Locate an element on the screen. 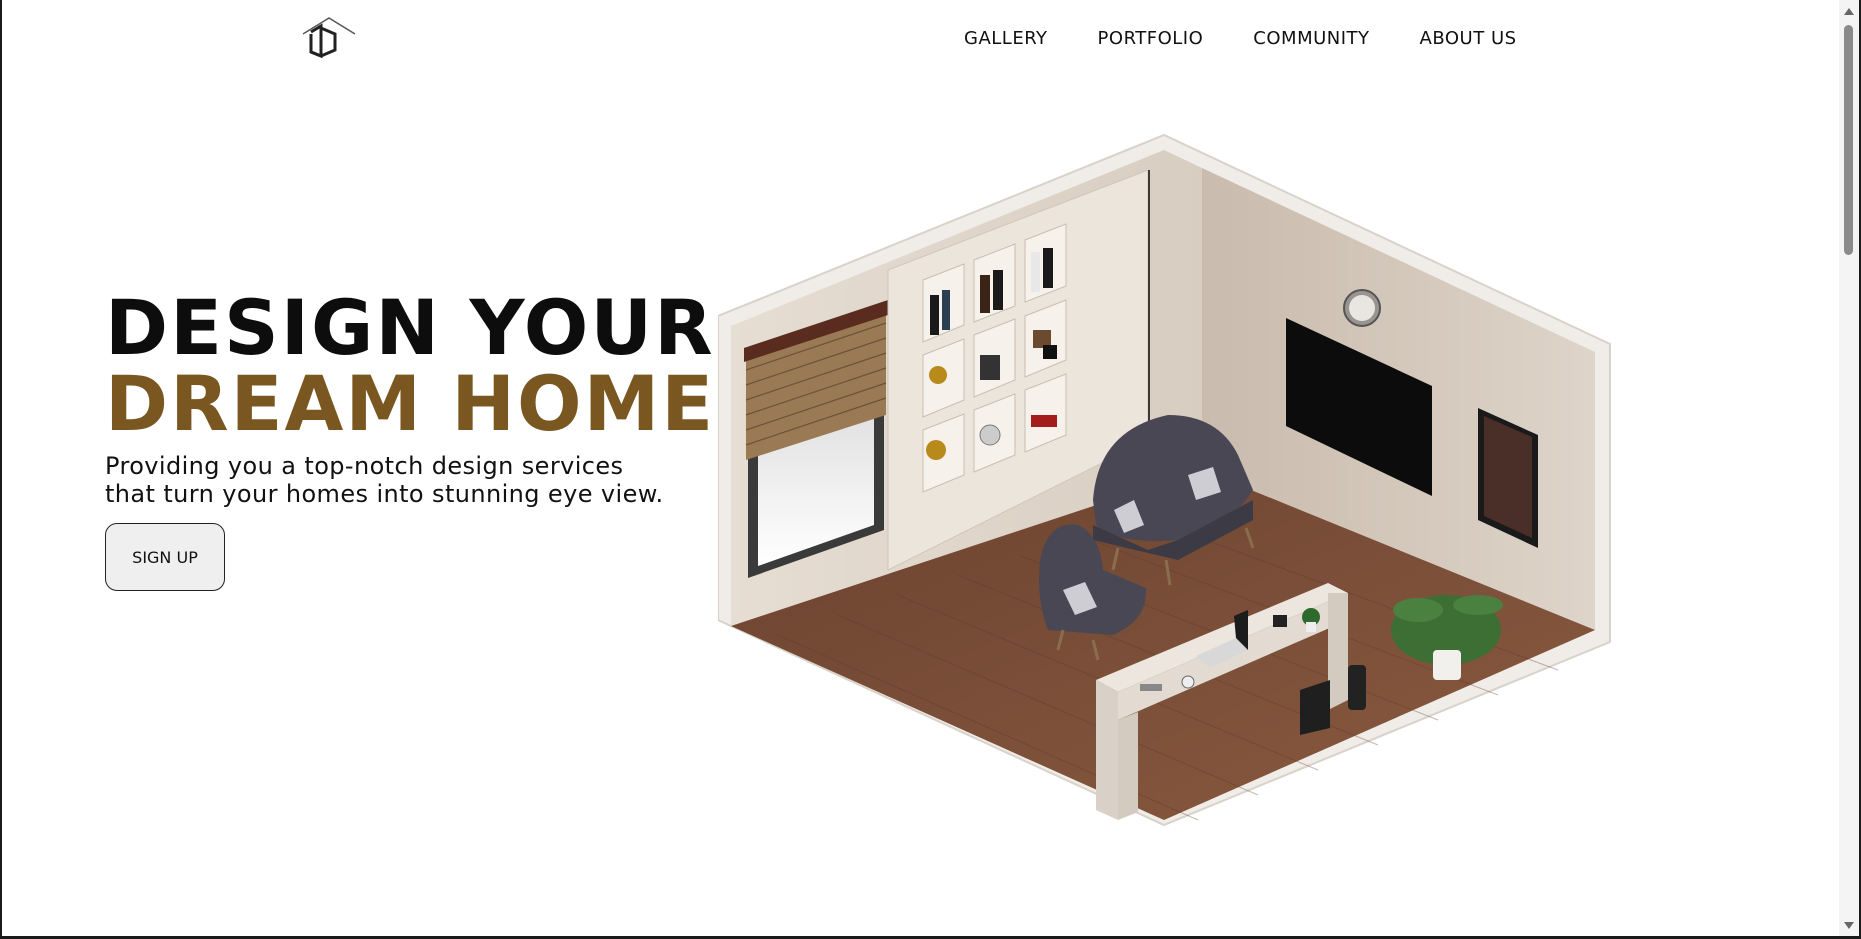 The width and height of the screenshot is (1861, 939). hero-title-line2: DREAM HOME is located at coordinates (410, 403).